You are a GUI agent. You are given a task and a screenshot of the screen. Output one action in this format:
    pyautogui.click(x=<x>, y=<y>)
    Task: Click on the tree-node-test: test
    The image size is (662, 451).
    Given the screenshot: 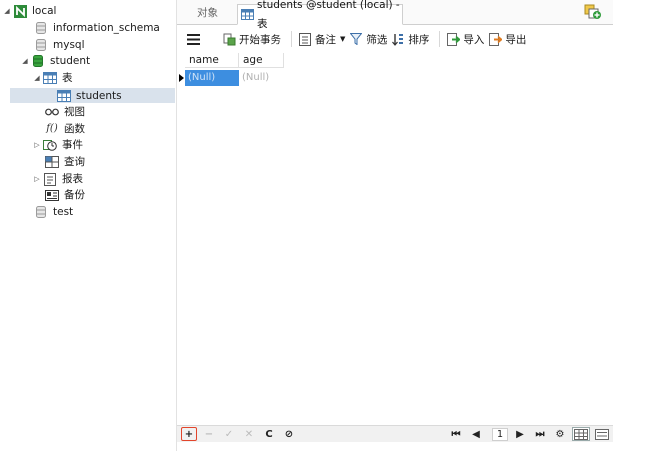 What is the action you would take?
    pyautogui.click(x=53, y=212)
    